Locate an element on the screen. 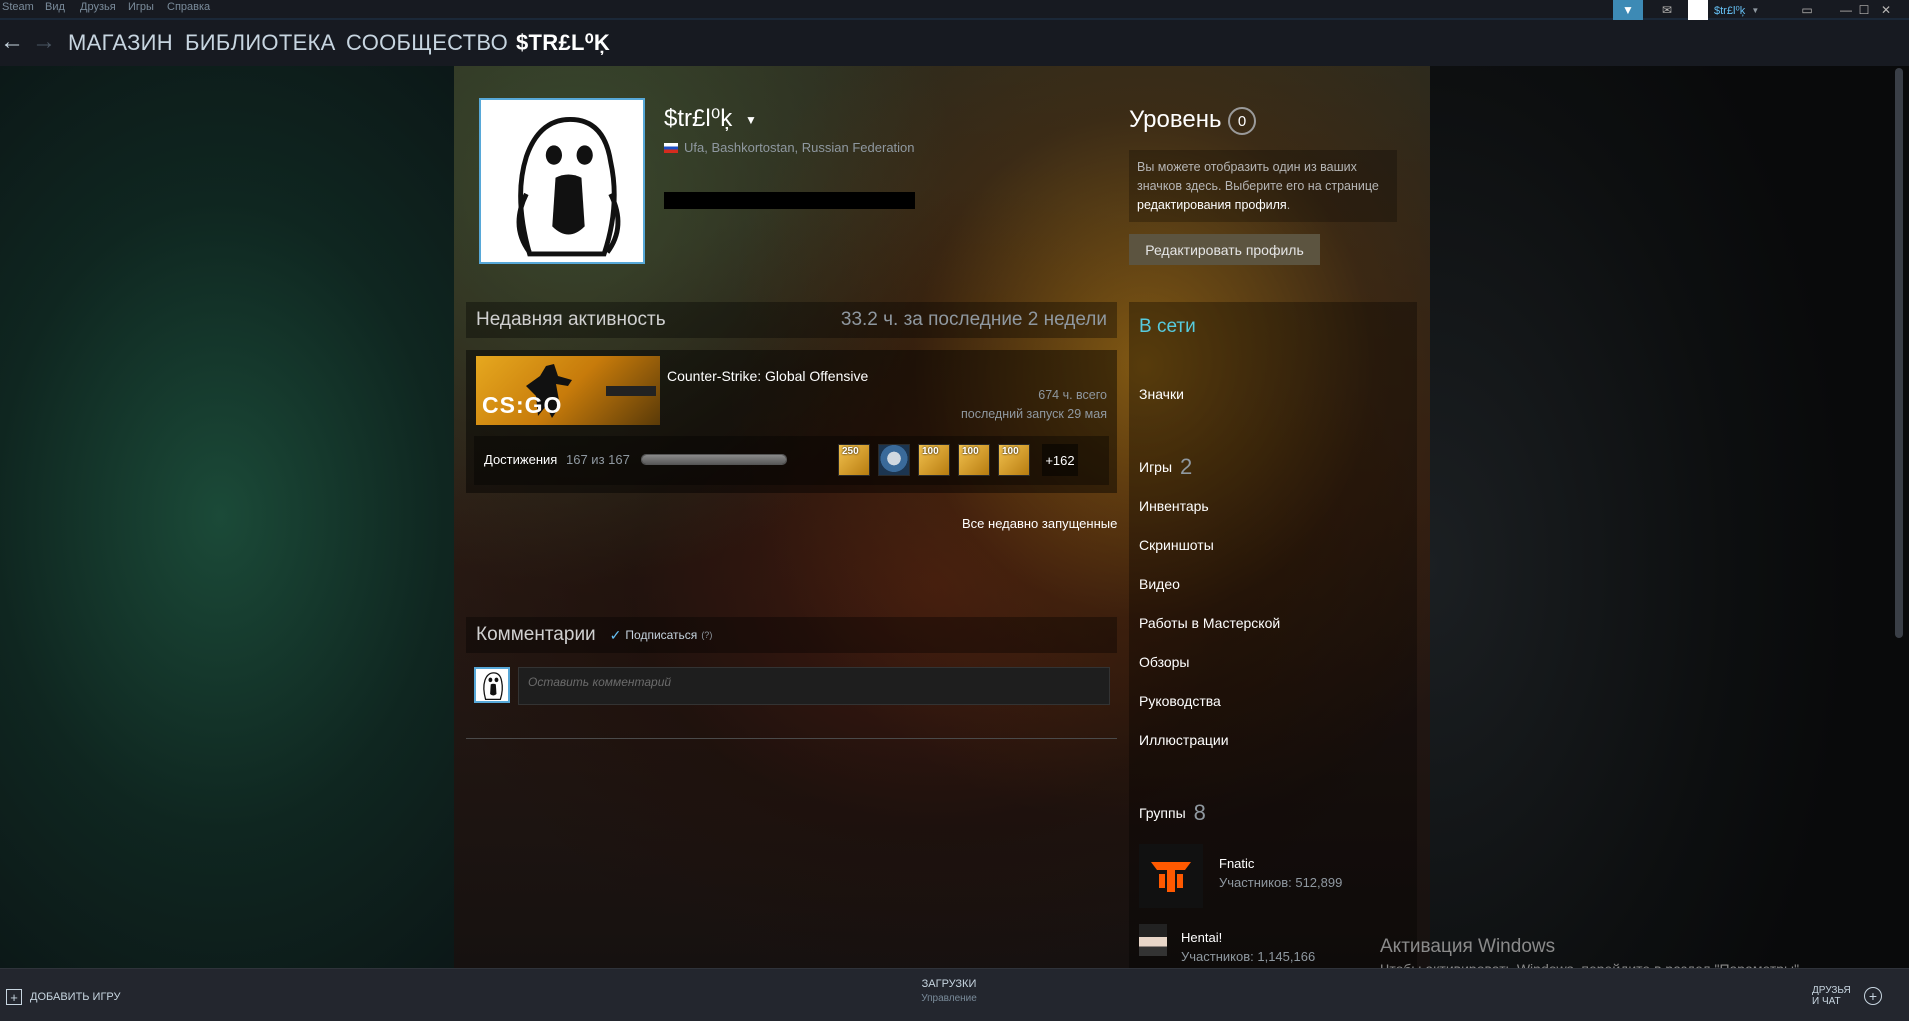  achievements-progress-fill is located at coordinates (714, 459).